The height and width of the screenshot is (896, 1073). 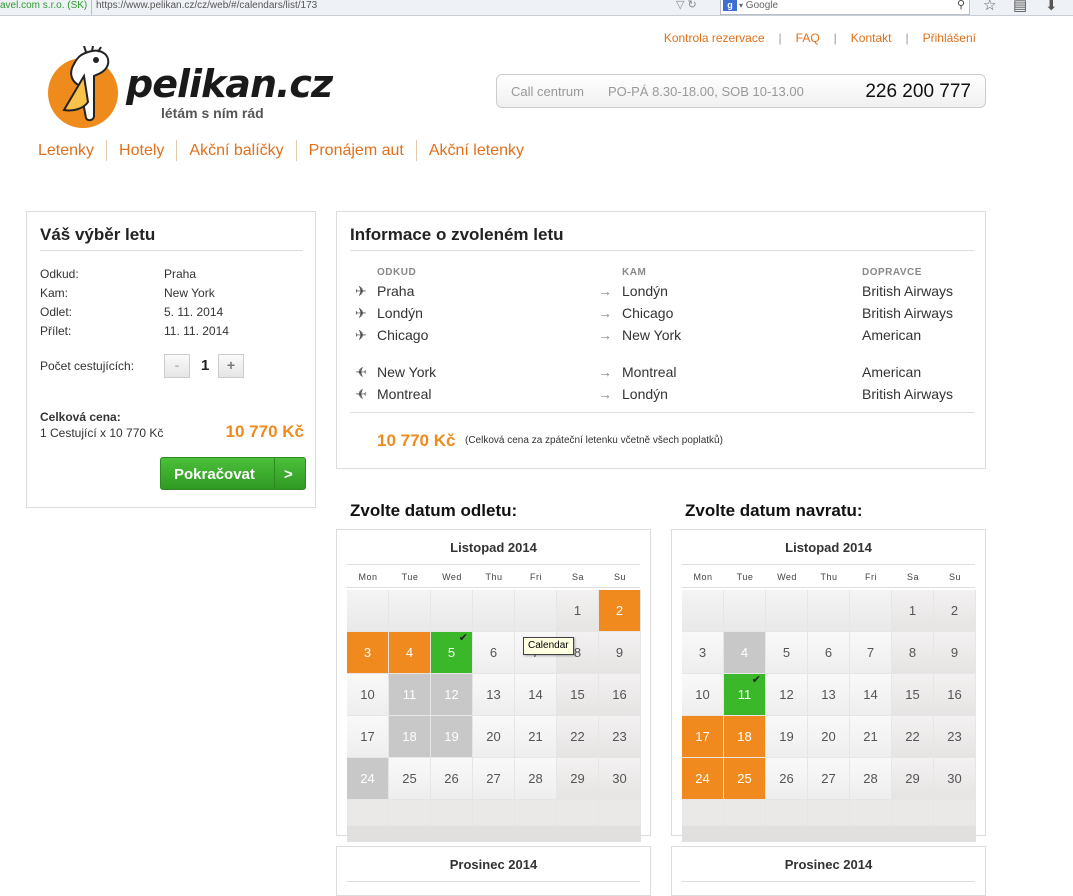 What do you see at coordinates (475, 150) in the screenshot?
I see `nav-akcni-letenky: Akční letenky` at bounding box center [475, 150].